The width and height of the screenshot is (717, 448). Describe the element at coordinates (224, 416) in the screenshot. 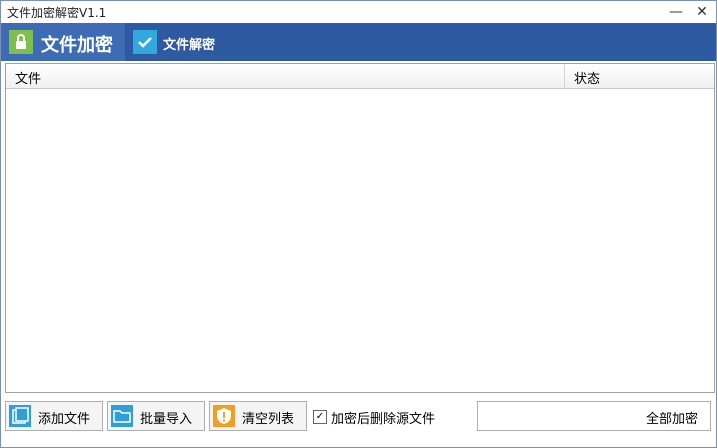

I see `warning-shield-icon` at that location.